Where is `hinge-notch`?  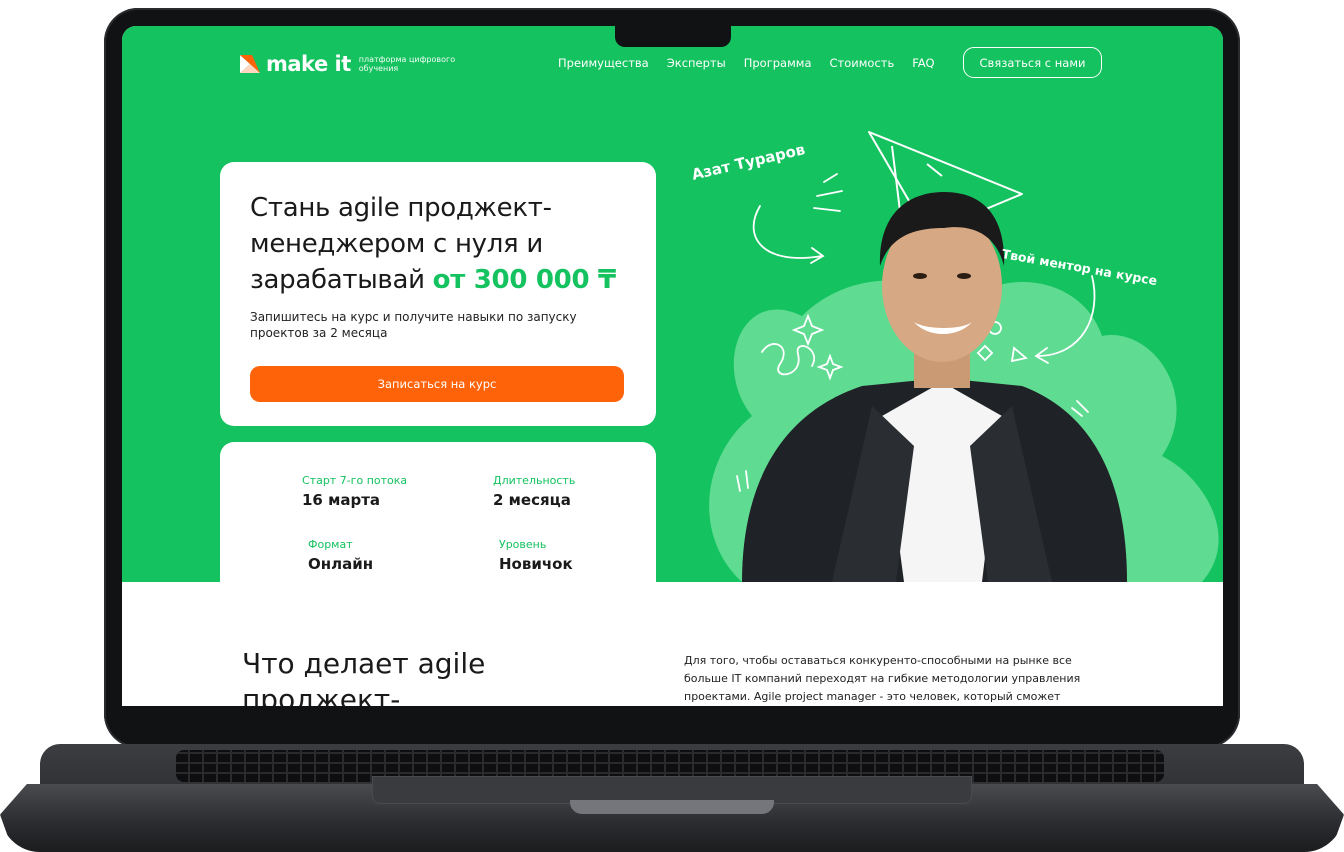 hinge-notch is located at coordinates (672, 807).